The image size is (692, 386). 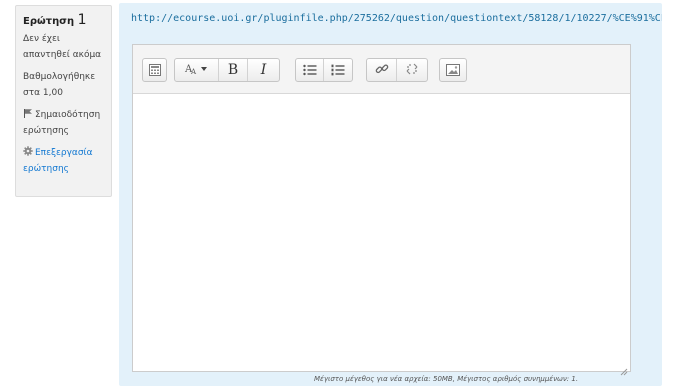 I want to click on resize-handle-icon, so click(x=624, y=368).